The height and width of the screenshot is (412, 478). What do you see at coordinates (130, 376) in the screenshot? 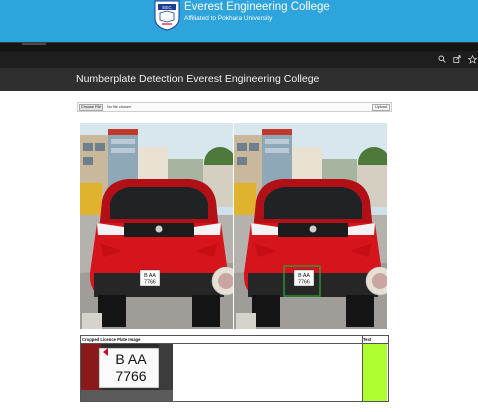
I see `cropped-plate-line2: 7766` at bounding box center [130, 376].